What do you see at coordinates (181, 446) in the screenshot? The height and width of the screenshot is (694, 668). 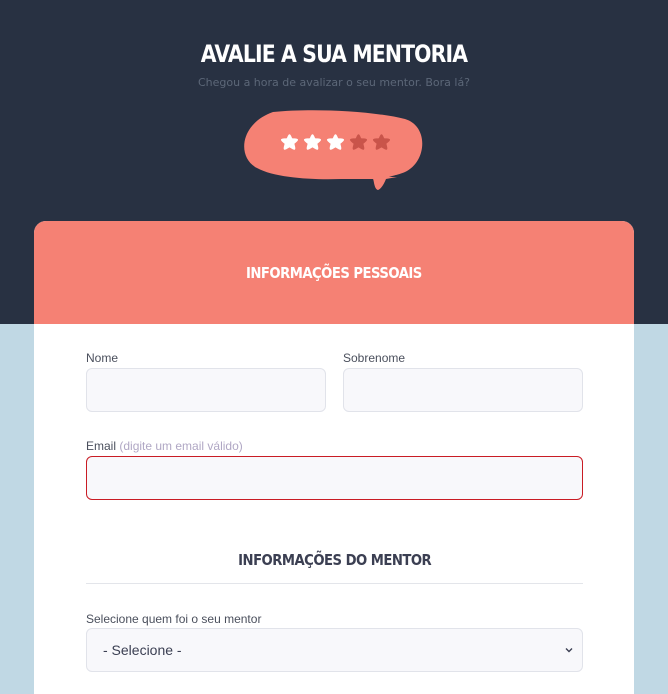 I see `email-hint: (digite um email válido)` at bounding box center [181, 446].